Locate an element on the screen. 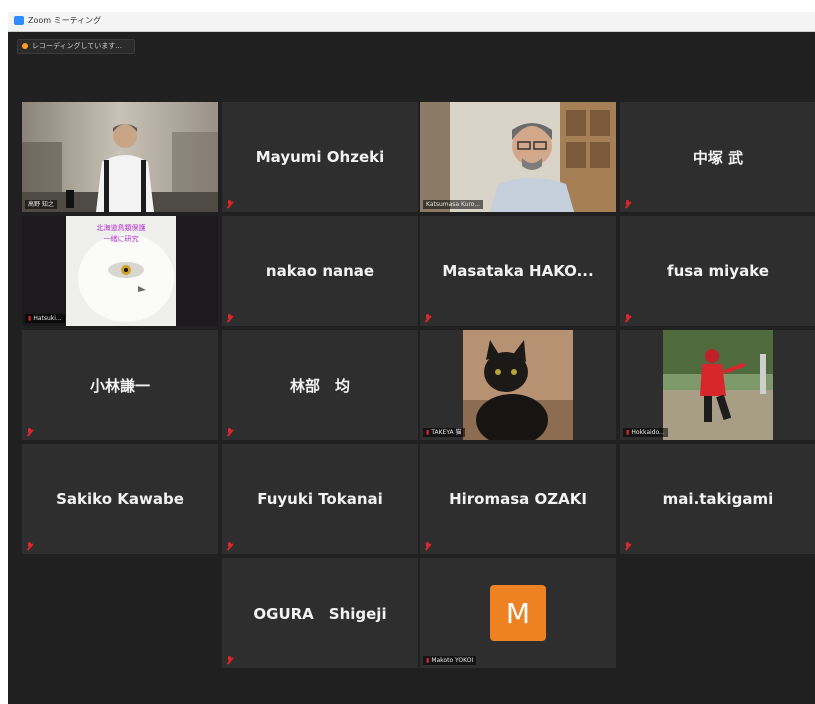 The image size is (815, 704). participant-tile: fusa miyake is located at coordinates (717, 271).